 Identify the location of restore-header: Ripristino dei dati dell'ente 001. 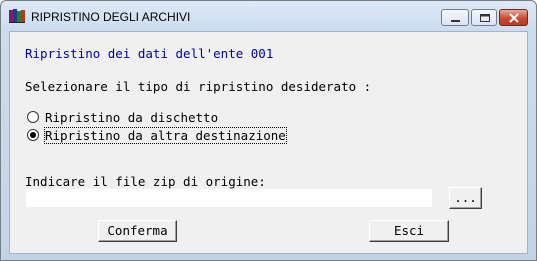
(149, 53).